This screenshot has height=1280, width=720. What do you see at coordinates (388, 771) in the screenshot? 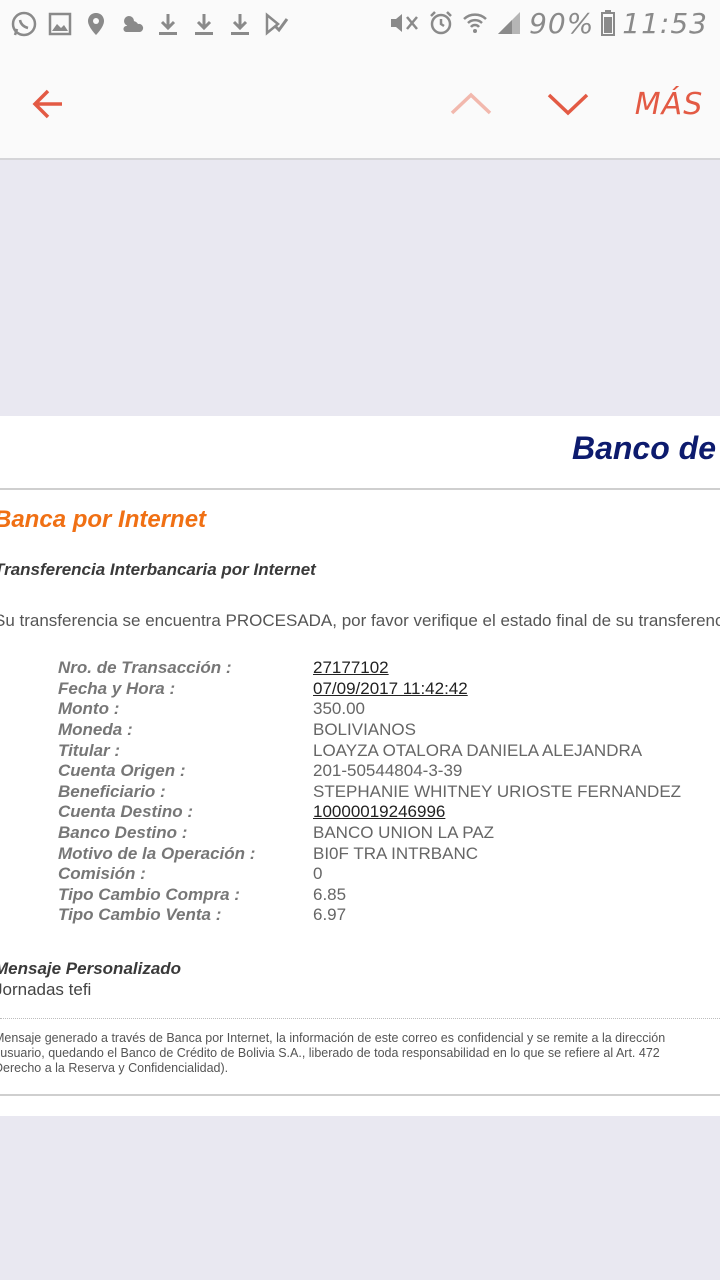
I see `detail-value: 201-50544804-3-39` at bounding box center [388, 771].